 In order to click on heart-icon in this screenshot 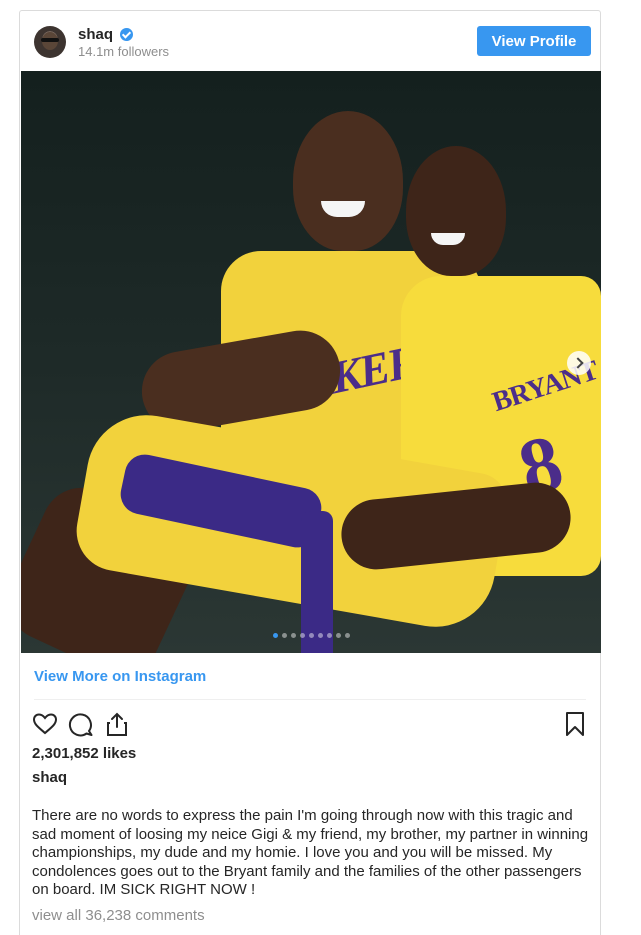, I will do `click(45, 724)`.